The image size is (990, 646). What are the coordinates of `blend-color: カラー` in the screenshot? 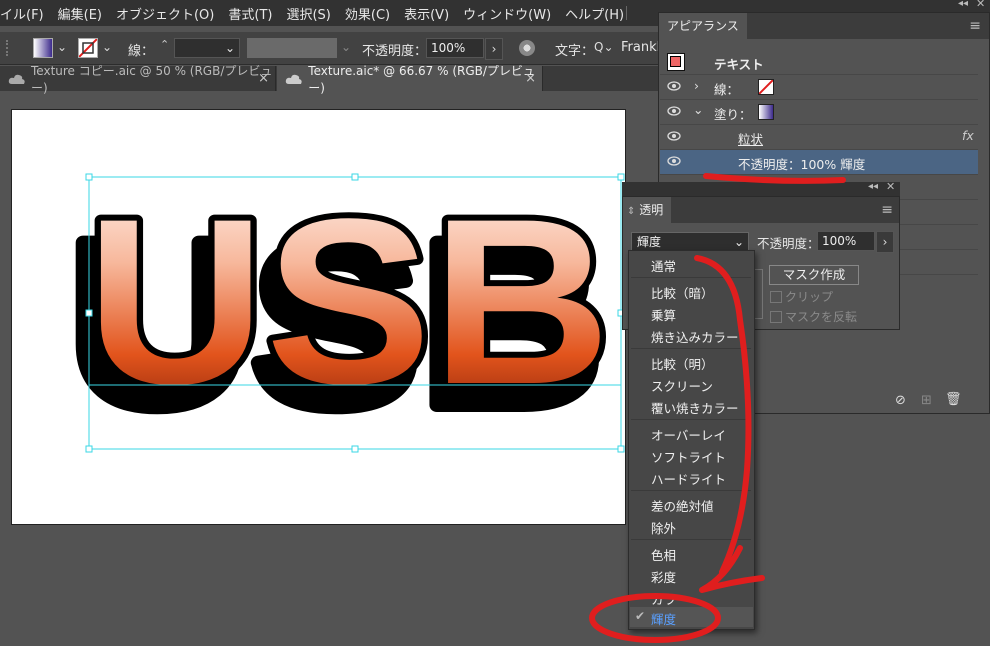 It's located at (670, 598).